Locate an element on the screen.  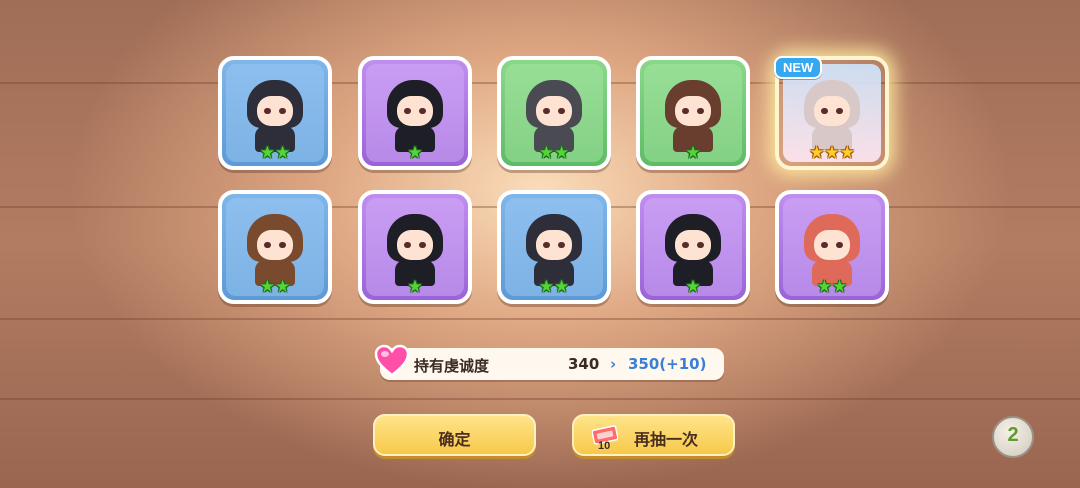
piety-label: 持有虔诚度 is located at coordinates (452, 366).